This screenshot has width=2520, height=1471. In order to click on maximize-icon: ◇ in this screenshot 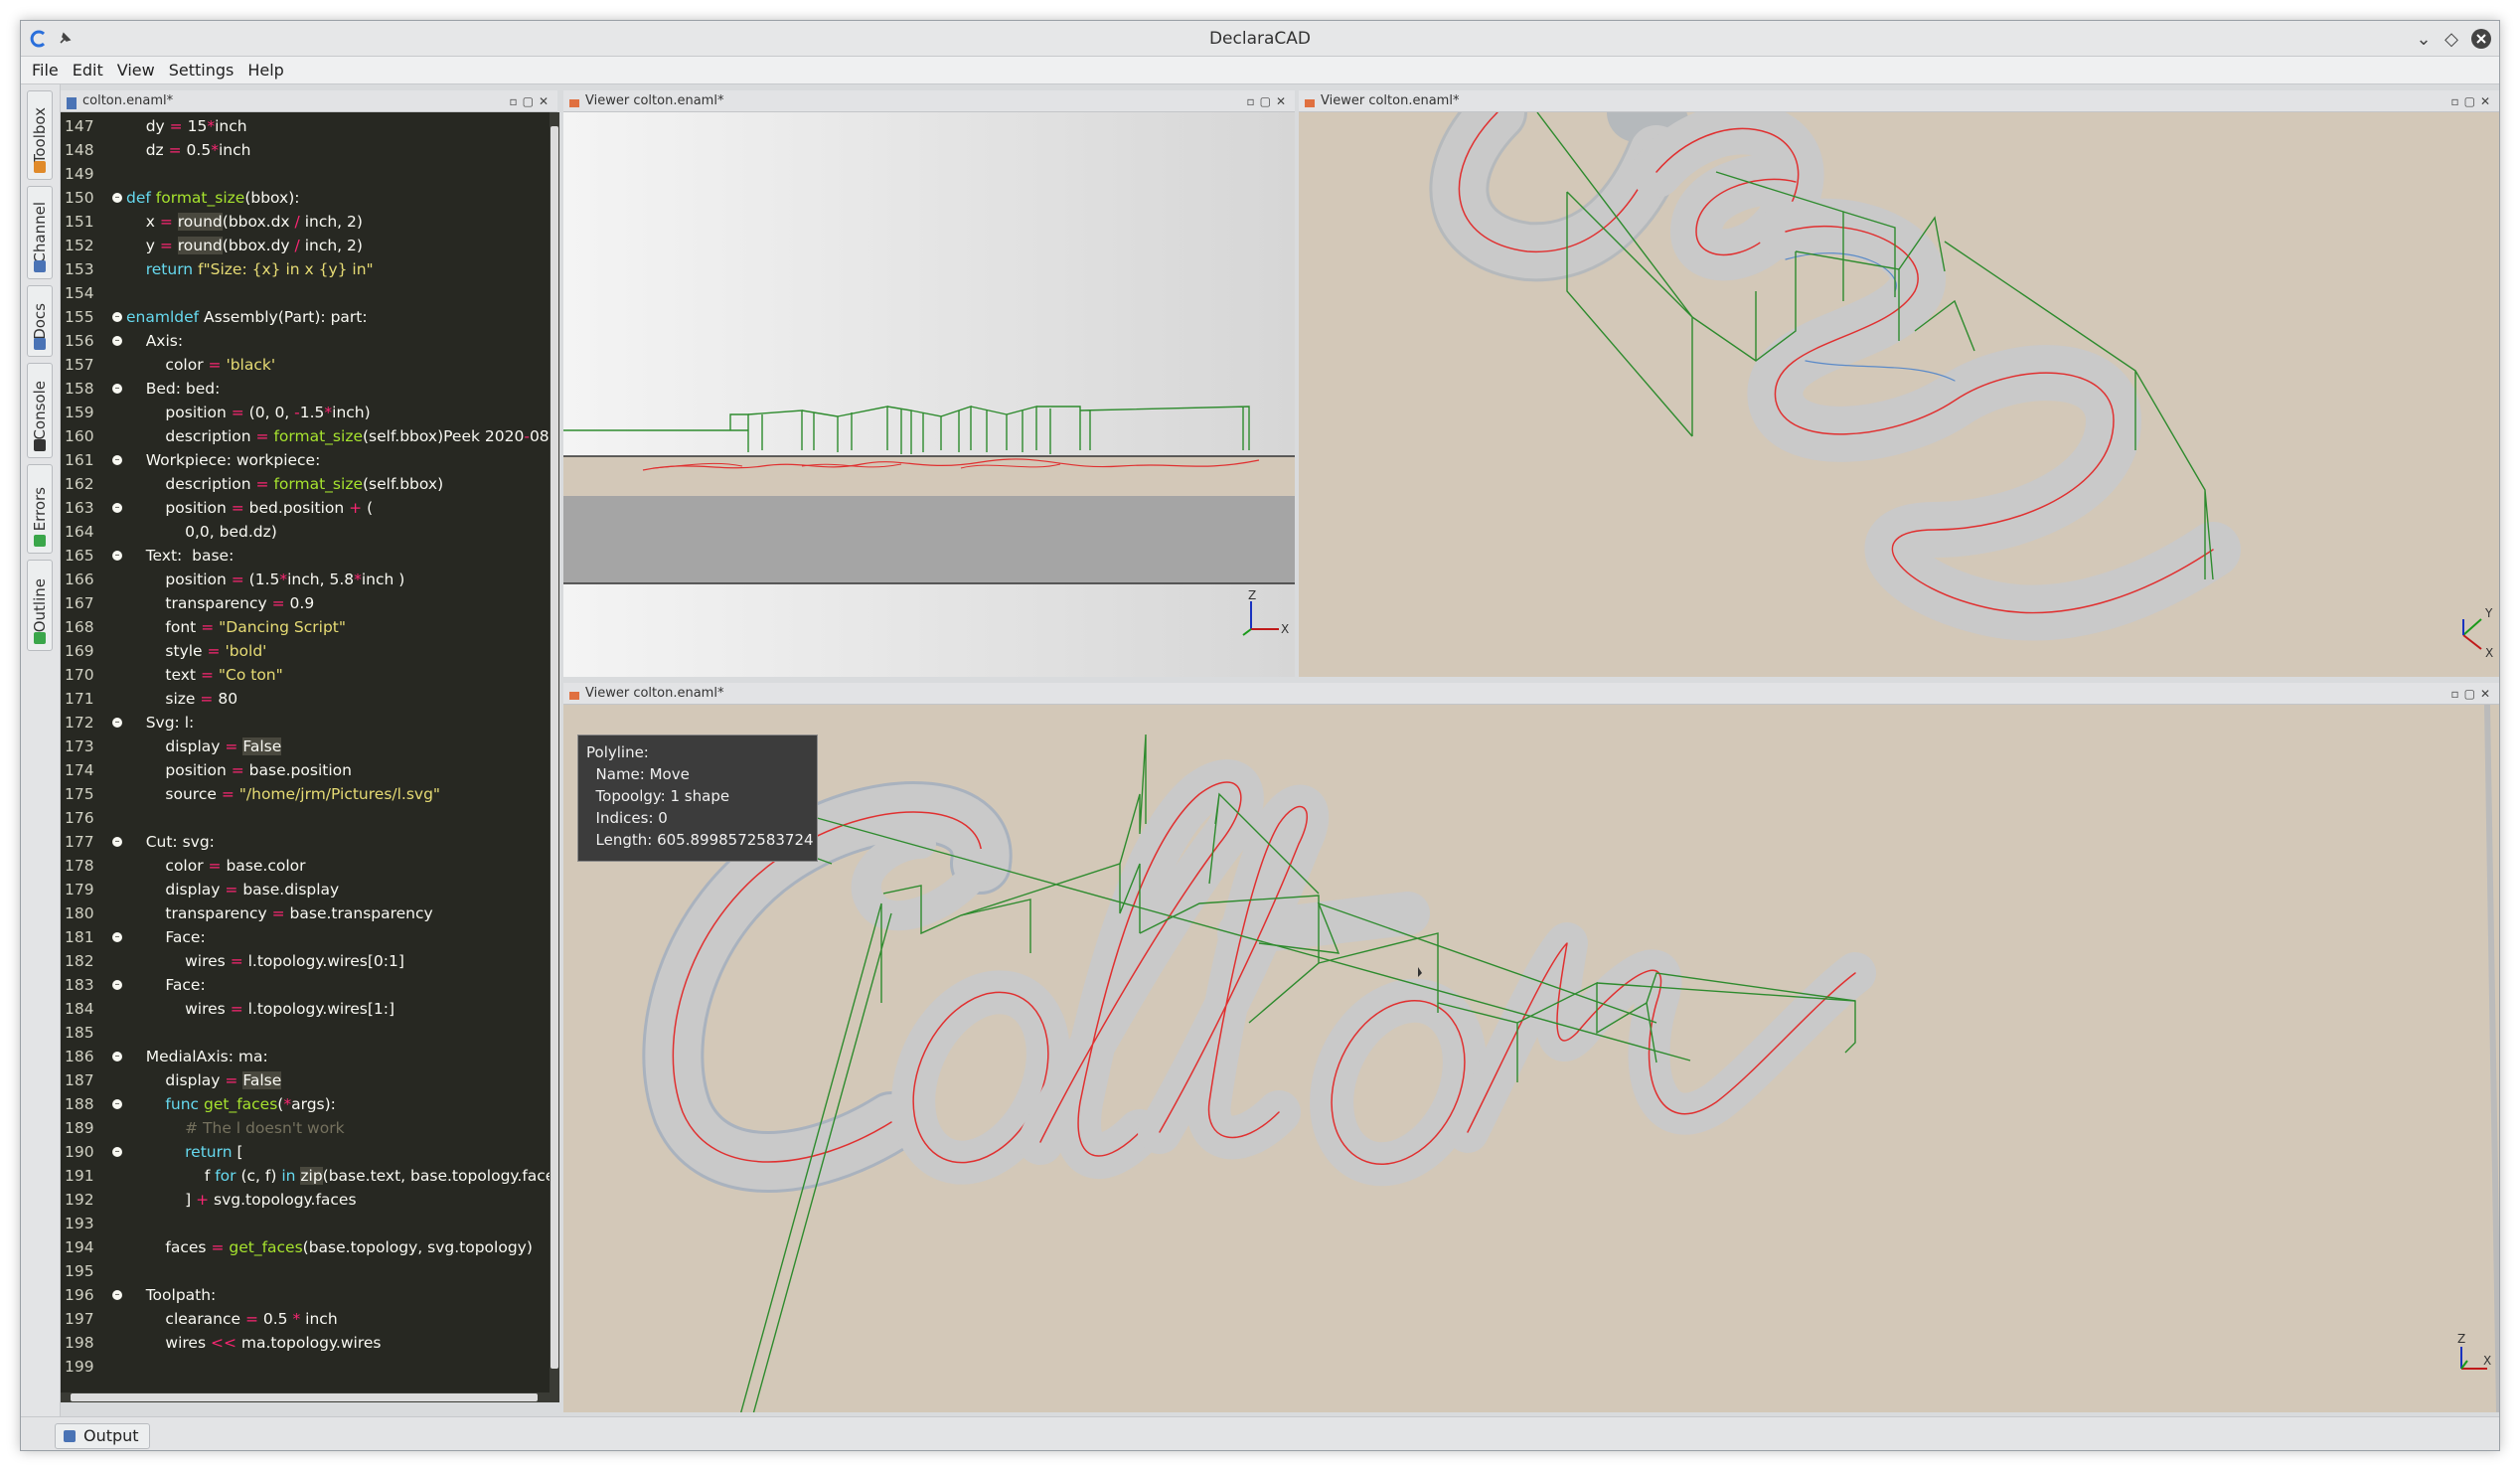, I will do `click(2451, 39)`.